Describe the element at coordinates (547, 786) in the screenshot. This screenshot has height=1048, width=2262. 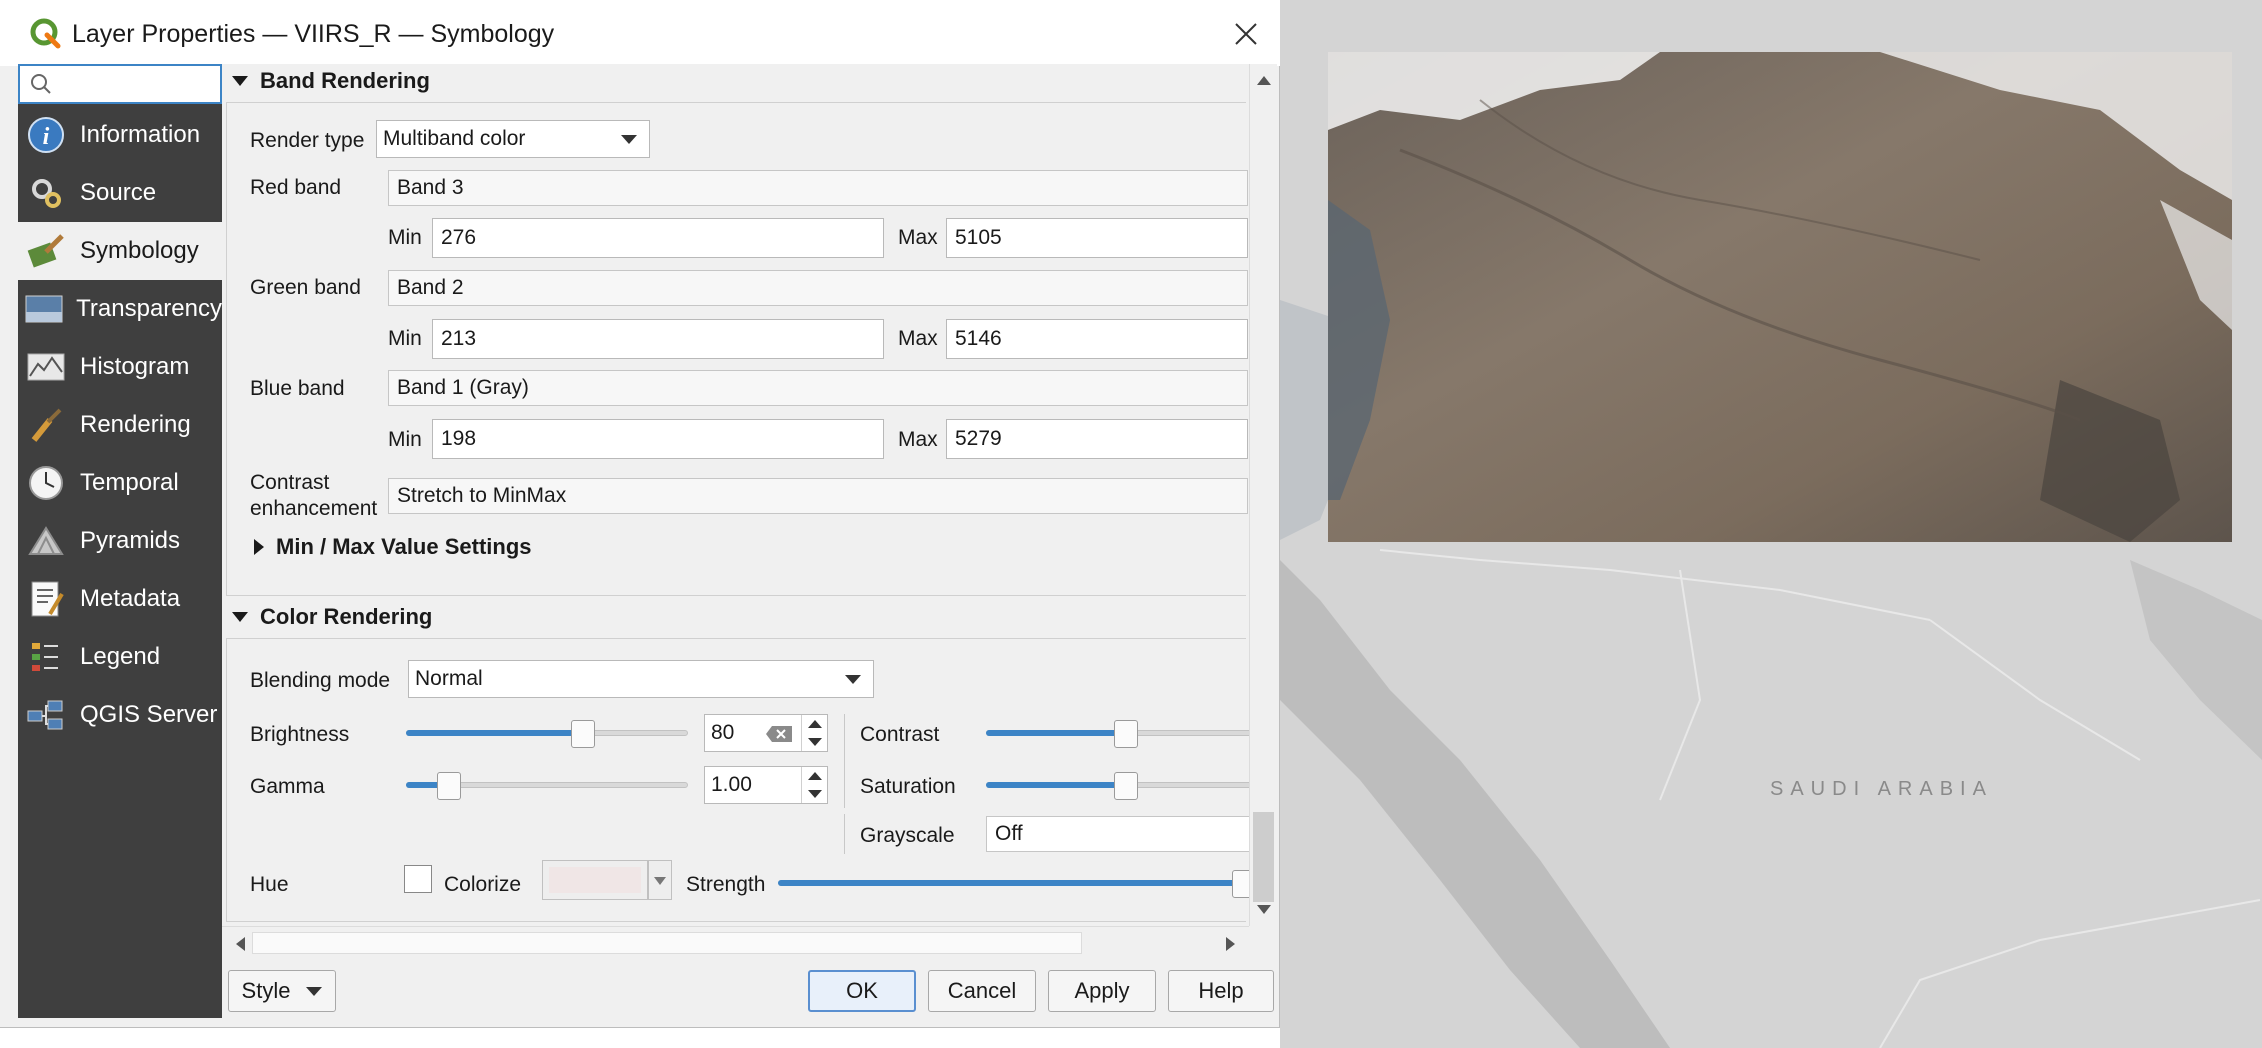
I see `gamma-slider` at that location.